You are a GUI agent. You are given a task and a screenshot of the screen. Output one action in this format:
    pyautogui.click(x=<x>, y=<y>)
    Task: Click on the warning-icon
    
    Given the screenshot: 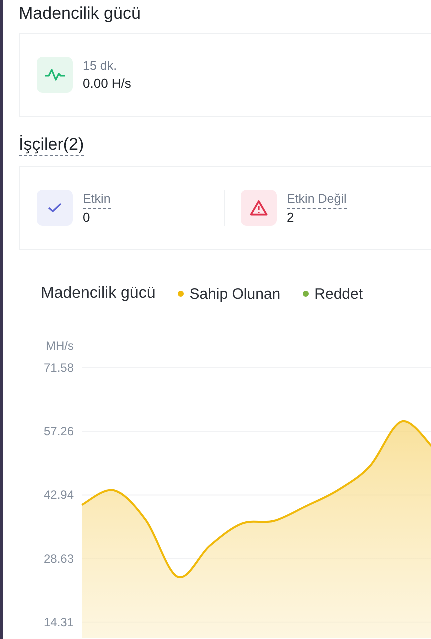 What is the action you would take?
    pyautogui.click(x=259, y=208)
    